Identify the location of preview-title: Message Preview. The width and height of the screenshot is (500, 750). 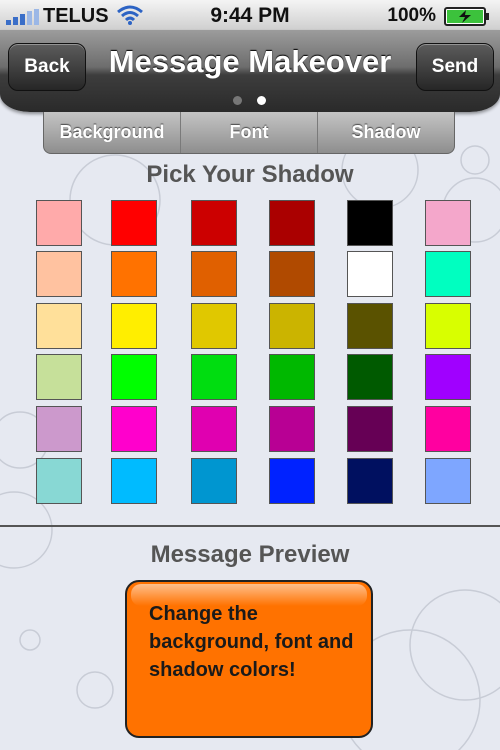
(250, 554).